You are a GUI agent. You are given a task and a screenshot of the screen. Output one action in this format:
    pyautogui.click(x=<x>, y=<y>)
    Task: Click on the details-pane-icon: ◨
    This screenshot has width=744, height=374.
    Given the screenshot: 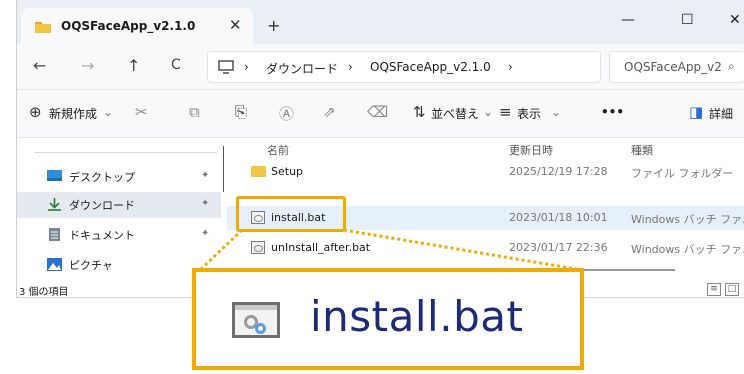 What is the action you would take?
    pyautogui.click(x=696, y=112)
    